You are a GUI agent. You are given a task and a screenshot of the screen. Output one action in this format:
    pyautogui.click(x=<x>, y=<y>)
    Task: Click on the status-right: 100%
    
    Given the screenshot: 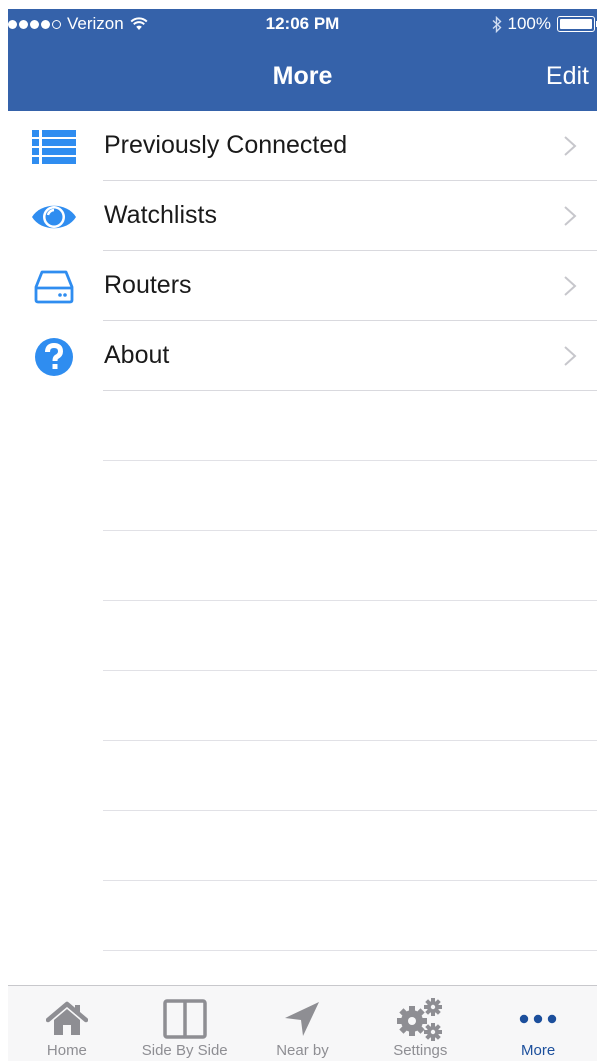 What is the action you would take?
    pyautogui.click(x=544, y=24)
    